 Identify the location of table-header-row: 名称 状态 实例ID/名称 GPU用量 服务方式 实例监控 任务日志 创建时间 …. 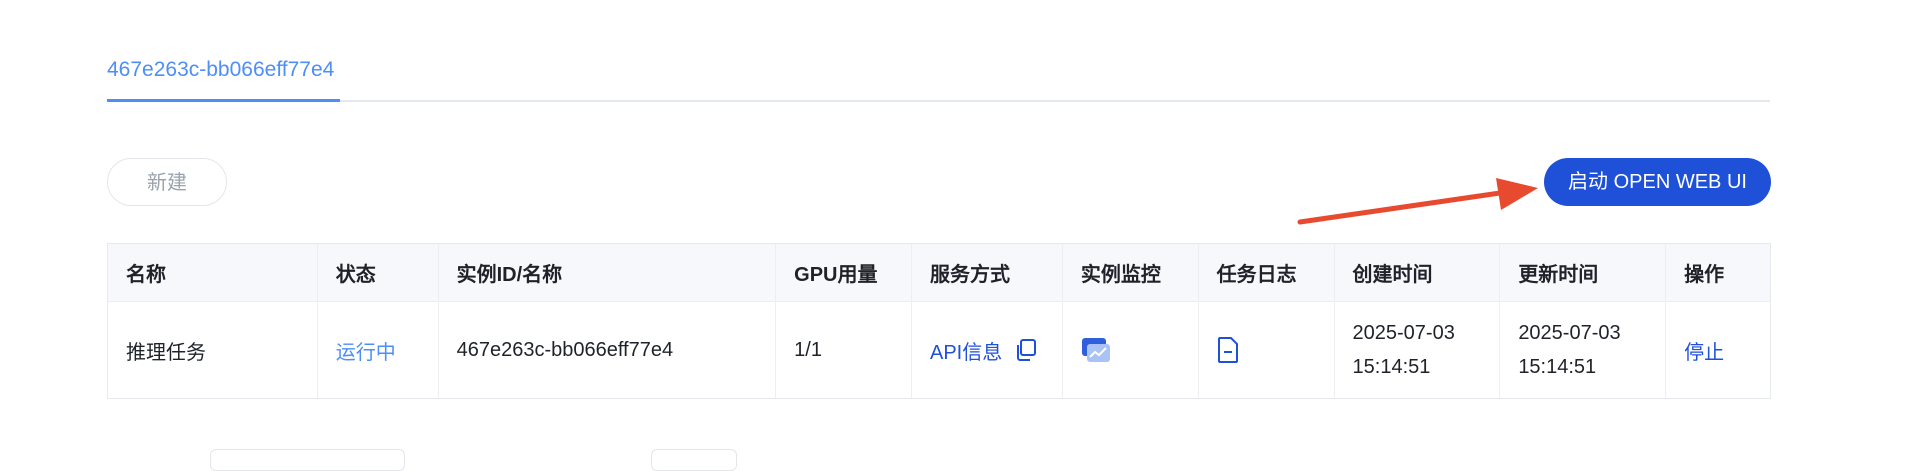
(939, 273).